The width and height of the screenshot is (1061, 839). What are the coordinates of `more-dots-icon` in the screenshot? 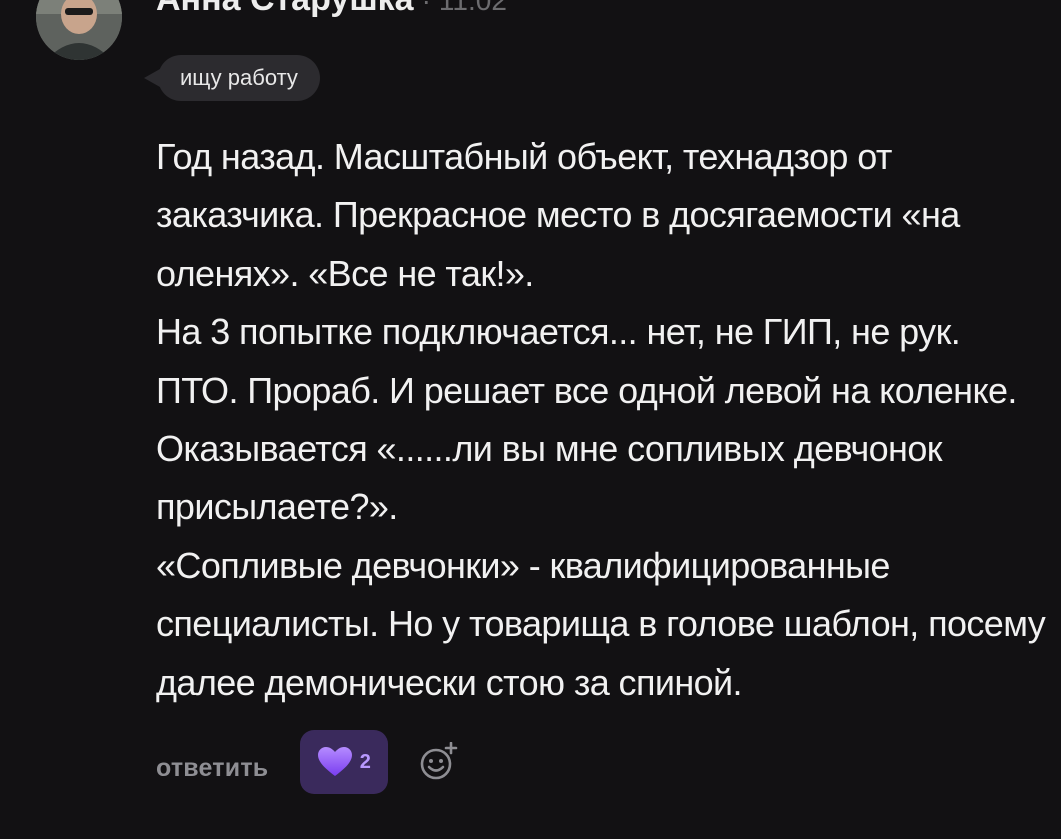 It's located at (1019, 5).